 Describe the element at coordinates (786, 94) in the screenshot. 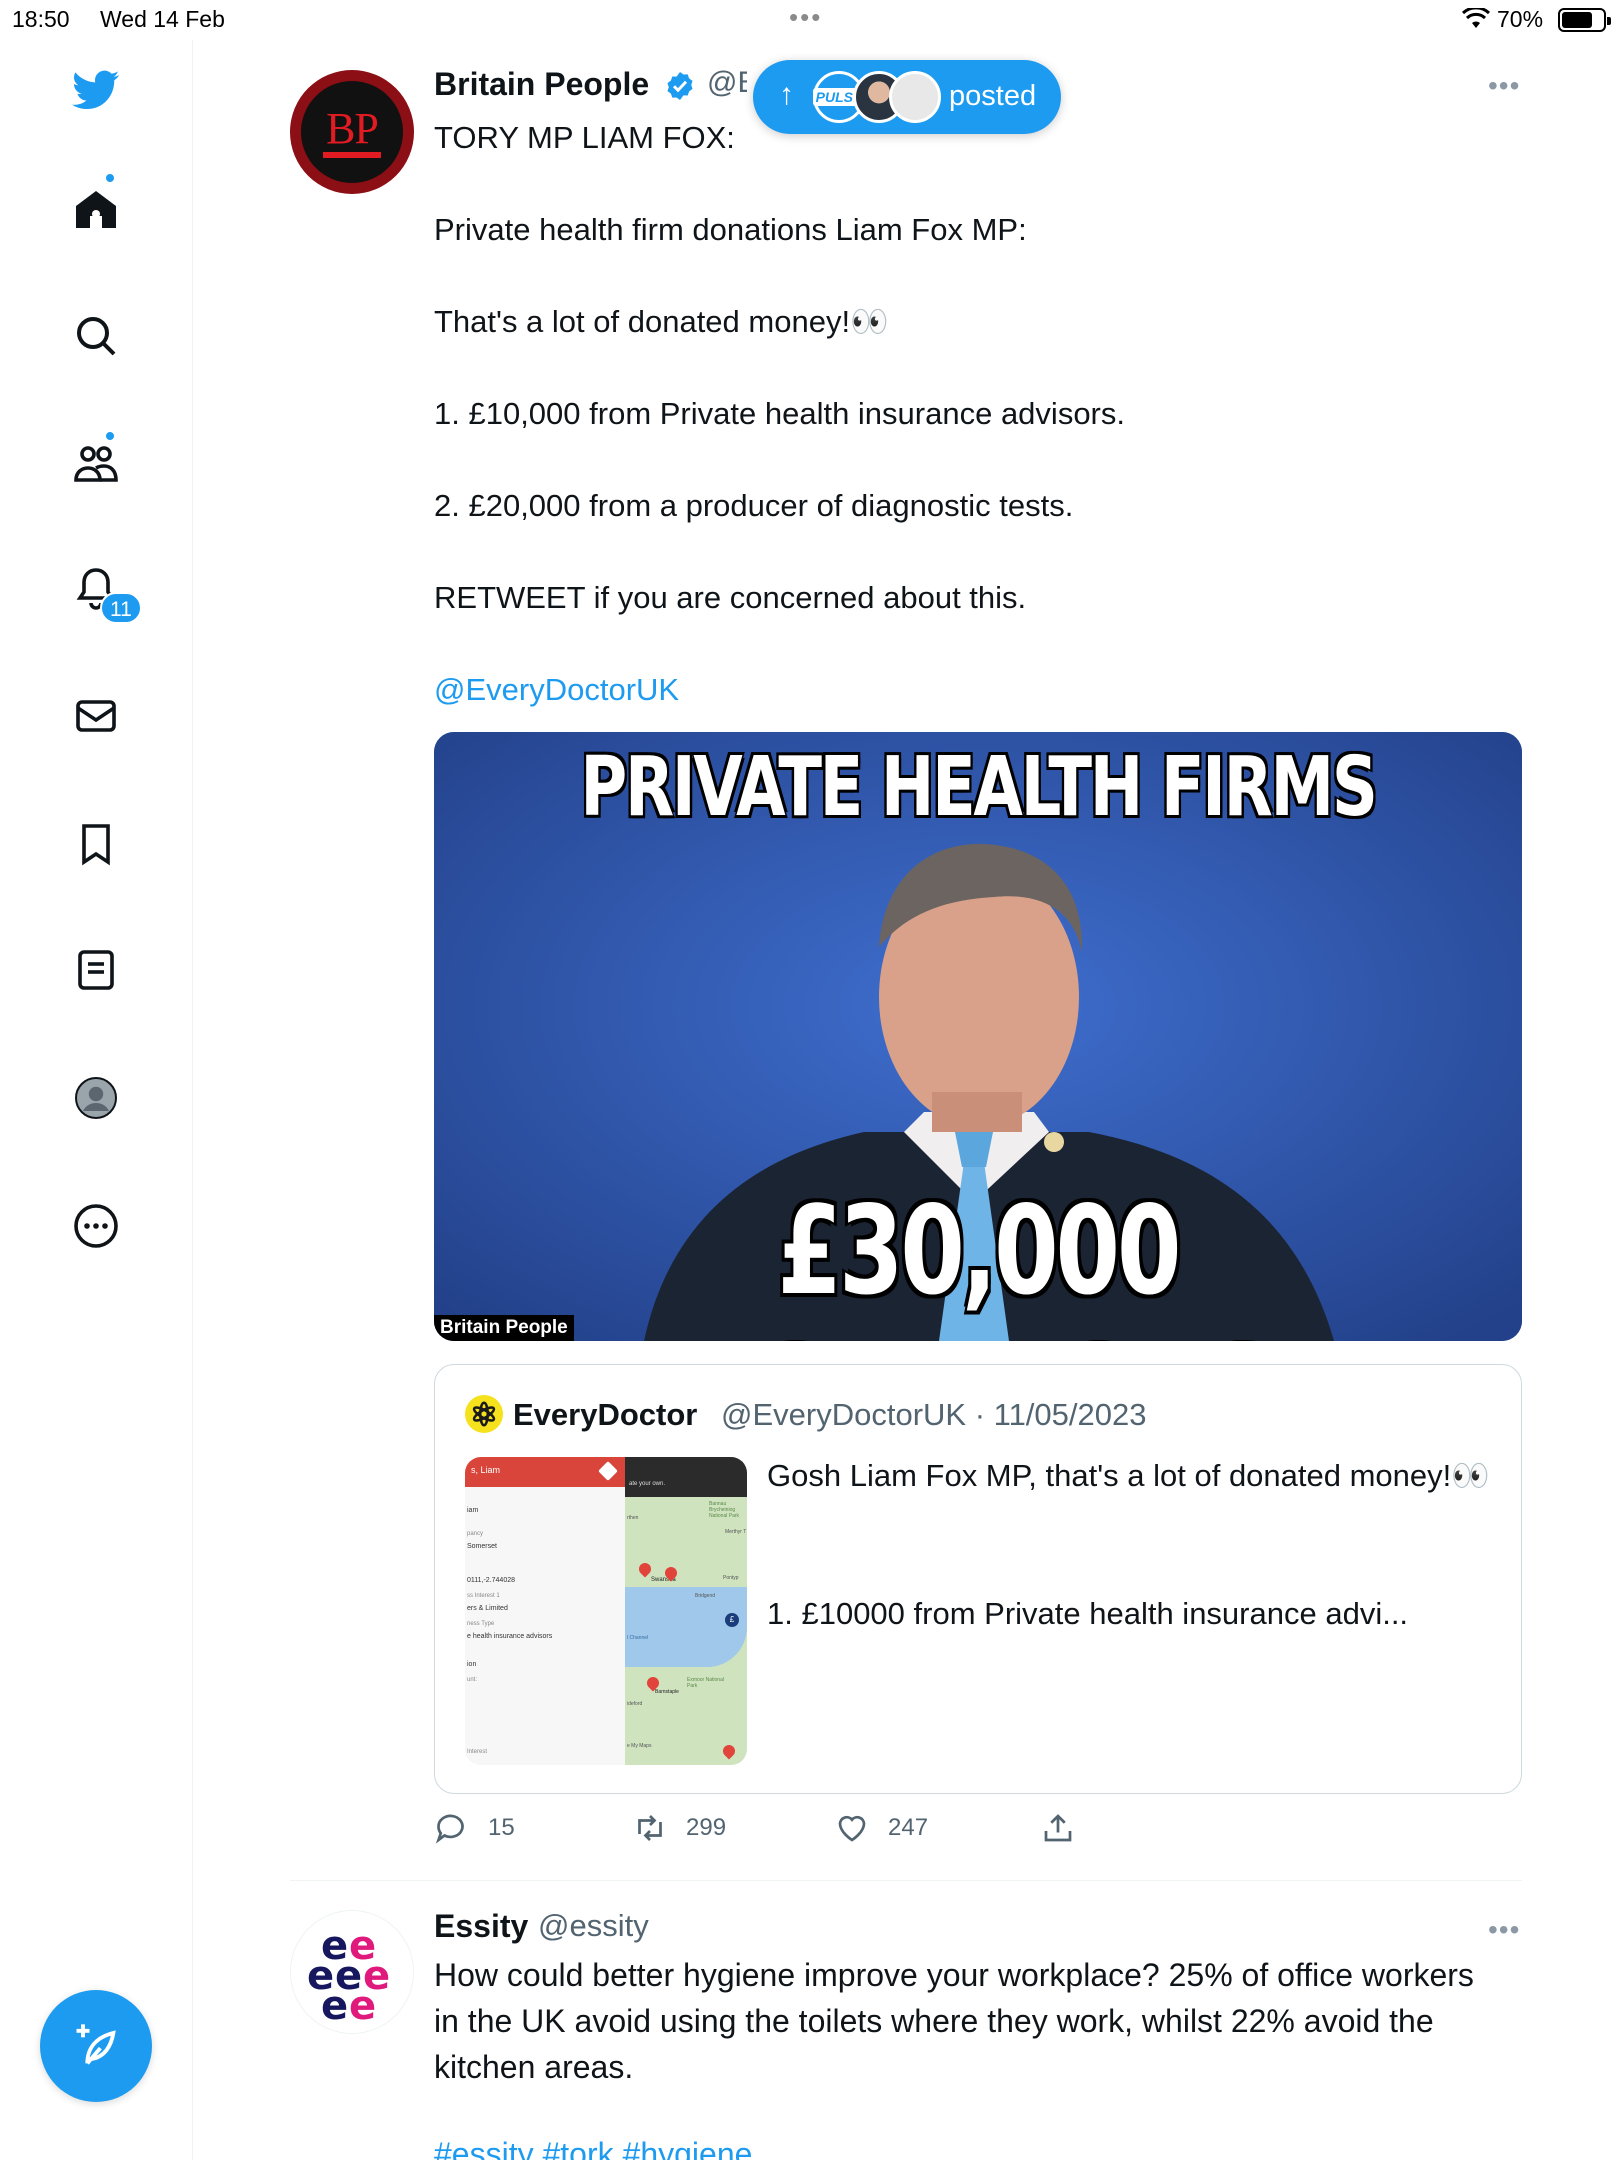

I see `arrow-up-icon: ↑` at that location.